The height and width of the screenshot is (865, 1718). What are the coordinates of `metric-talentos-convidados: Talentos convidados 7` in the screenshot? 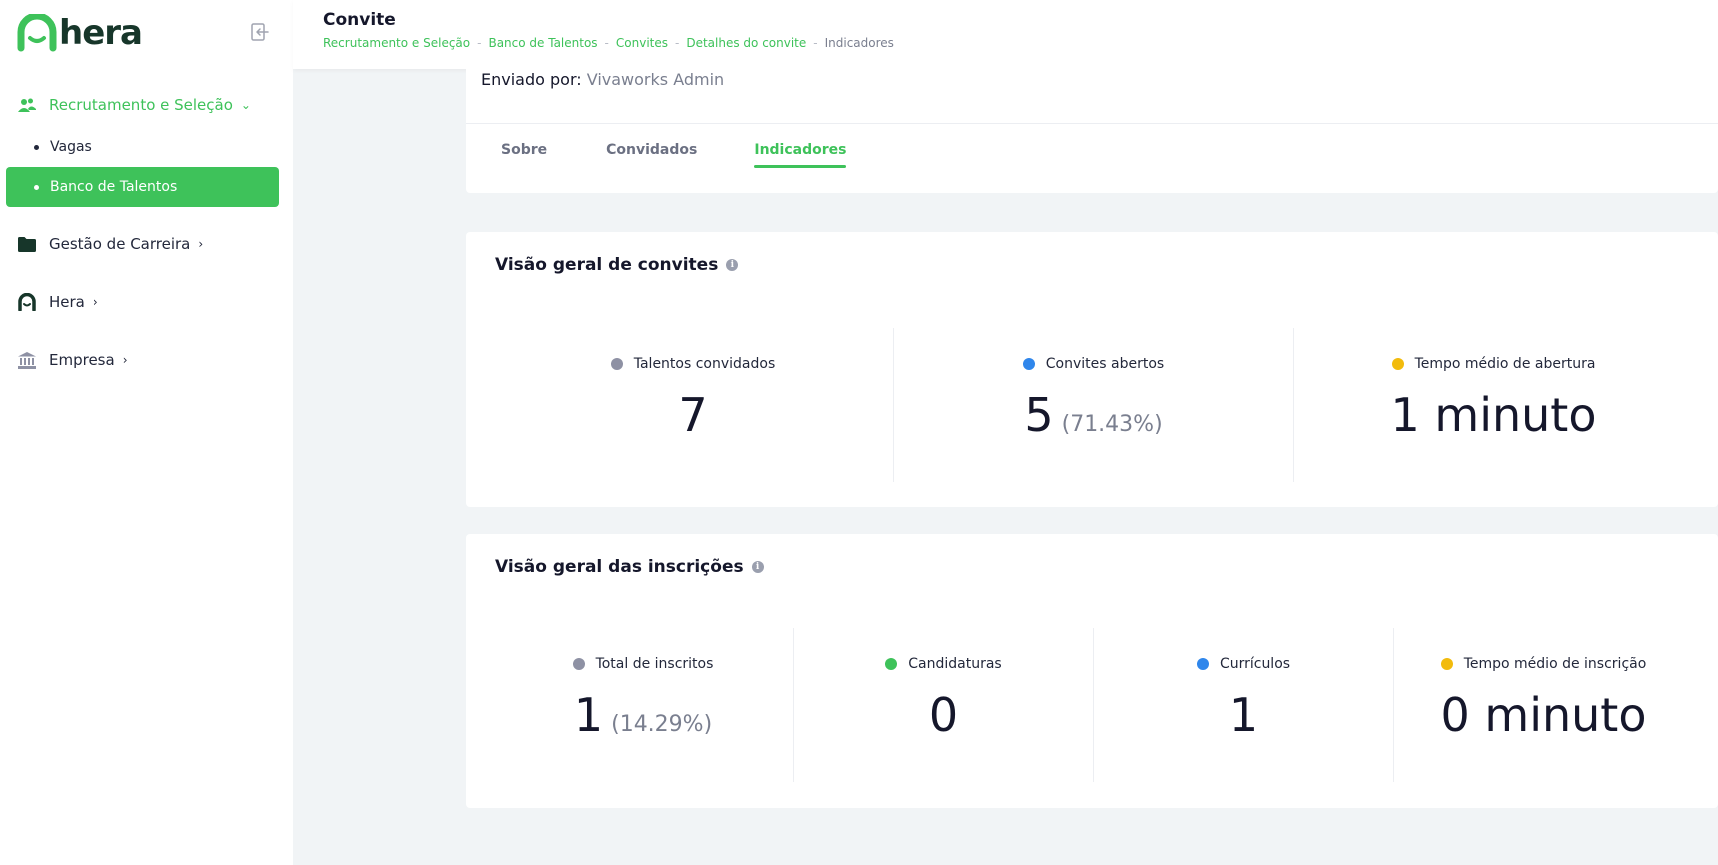 It's located at (693, 405).